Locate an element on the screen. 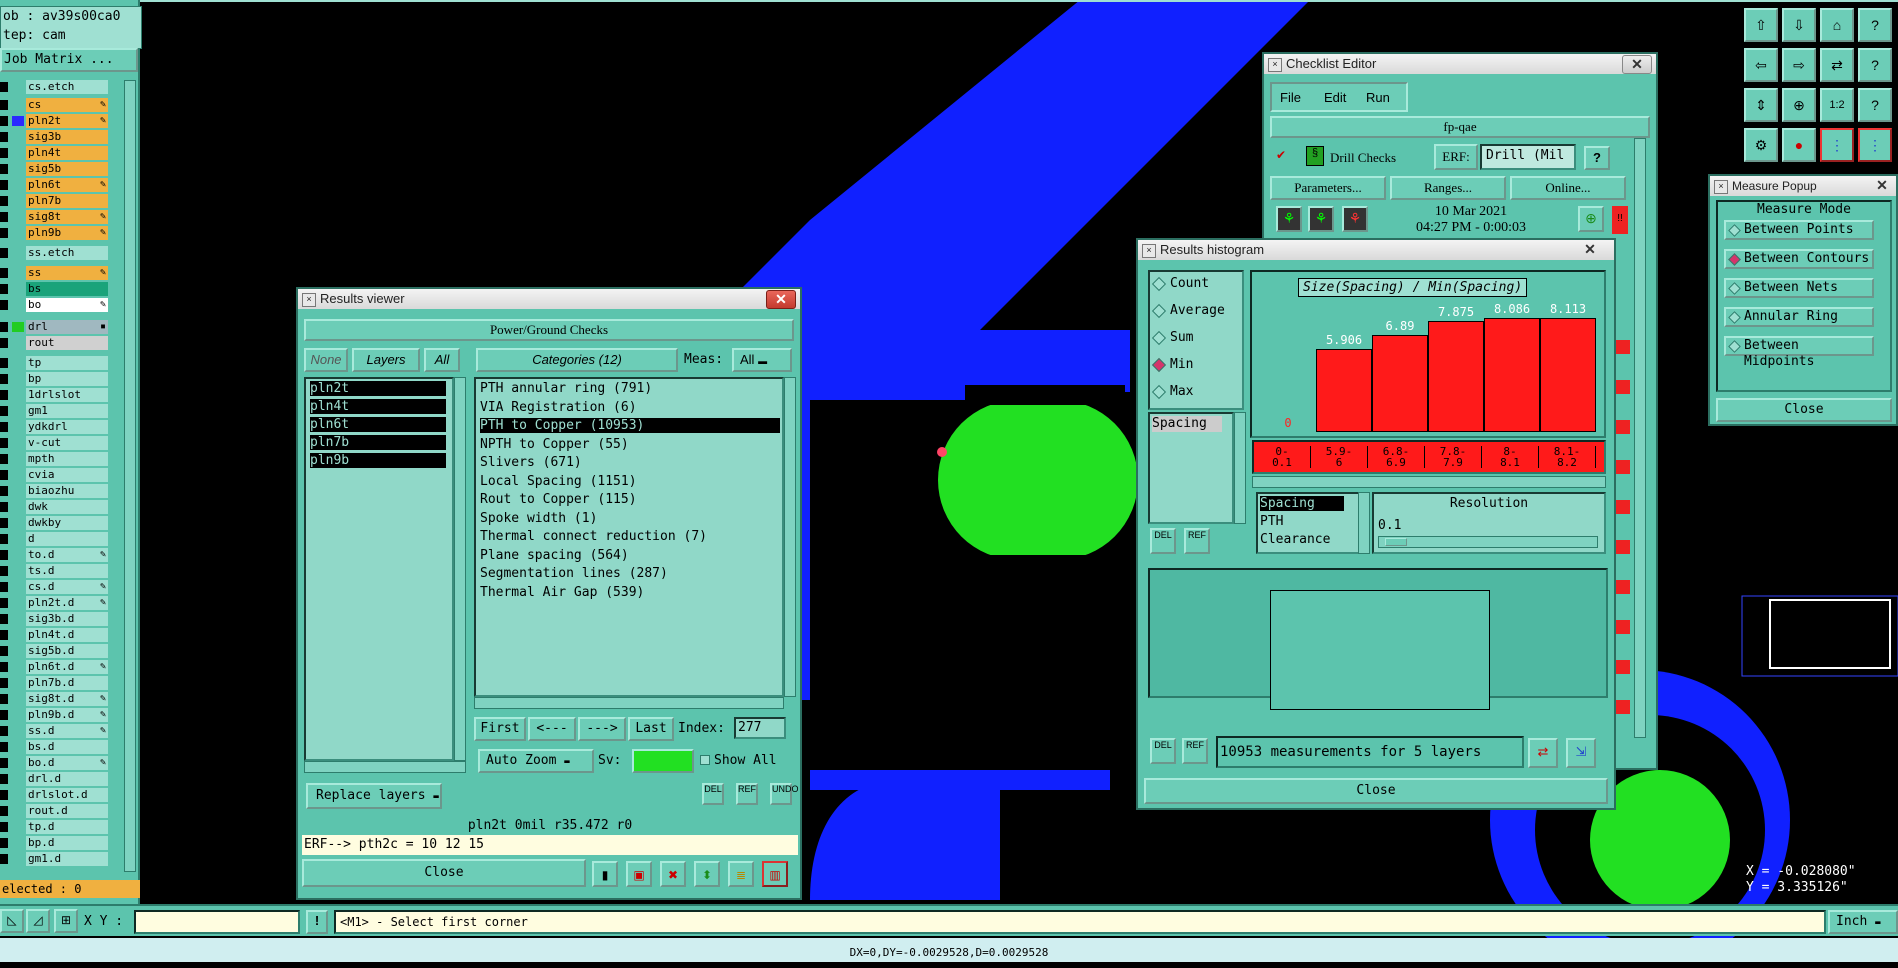 Image resolution: width=1898 pixels, height=968 pixels. check-name: Drill Checks is located at coordinates (1363, 158).